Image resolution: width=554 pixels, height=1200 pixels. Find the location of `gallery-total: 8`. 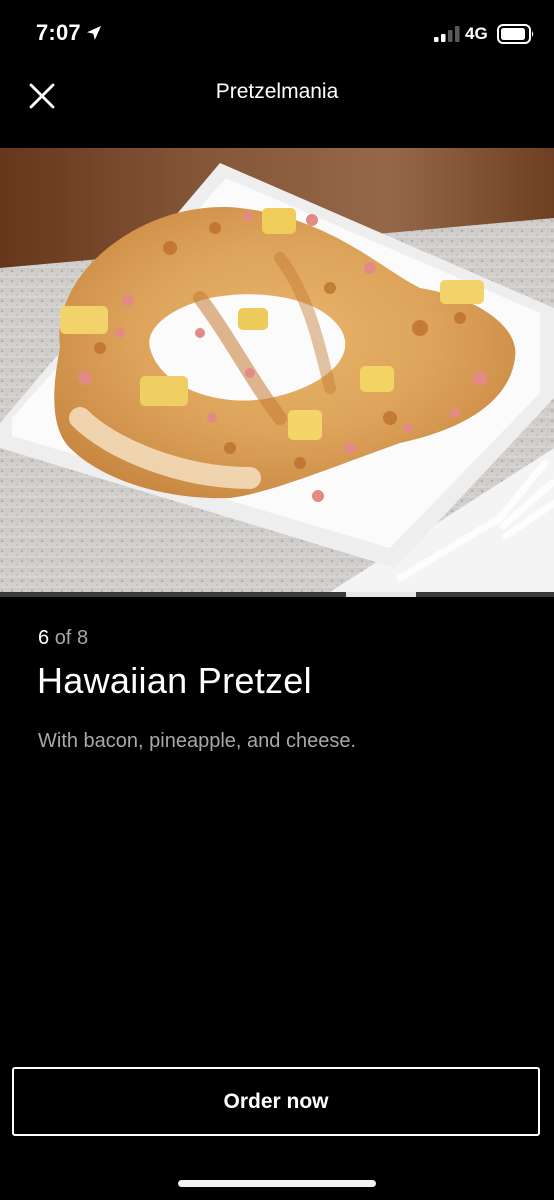

gallery-total: 8 is located at coordinates (82, 638).